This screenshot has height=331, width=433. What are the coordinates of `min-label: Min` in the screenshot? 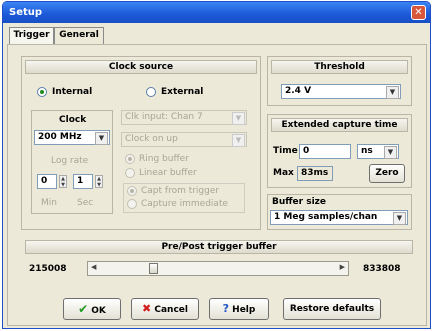 It's located at (49, 203).